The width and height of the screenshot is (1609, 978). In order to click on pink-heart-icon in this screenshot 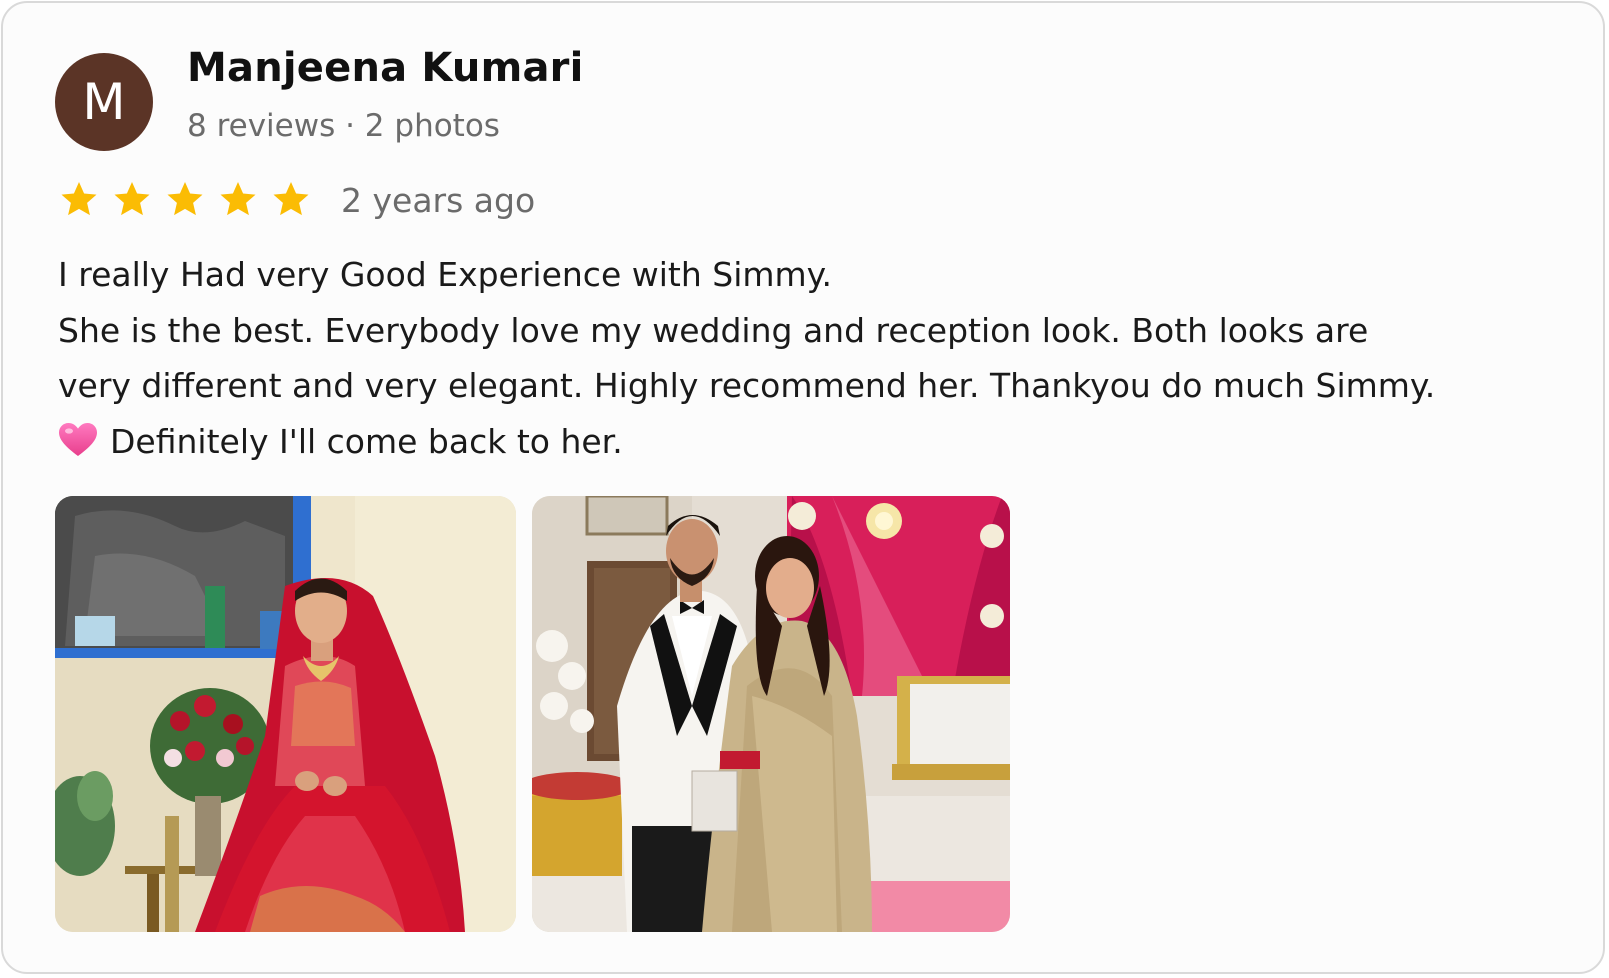, I will do `click(78, 439)`.